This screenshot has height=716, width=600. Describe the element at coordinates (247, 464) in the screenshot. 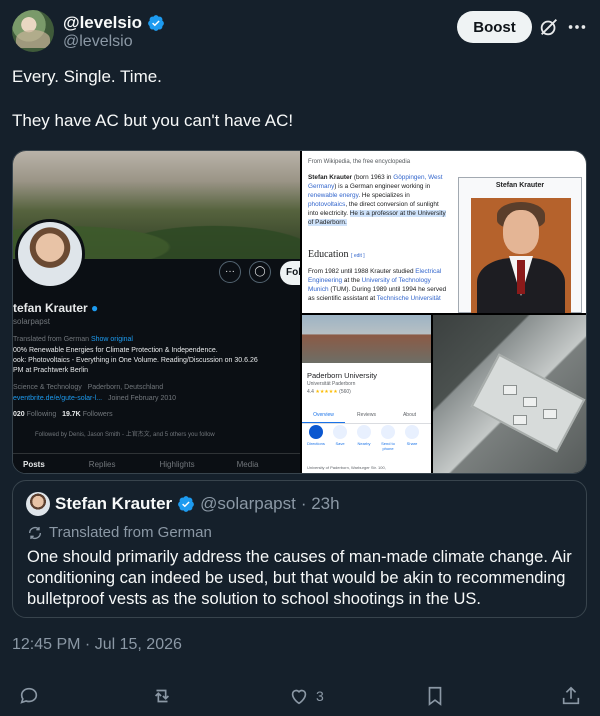

I see `profile-tab-media: Media` at that location.